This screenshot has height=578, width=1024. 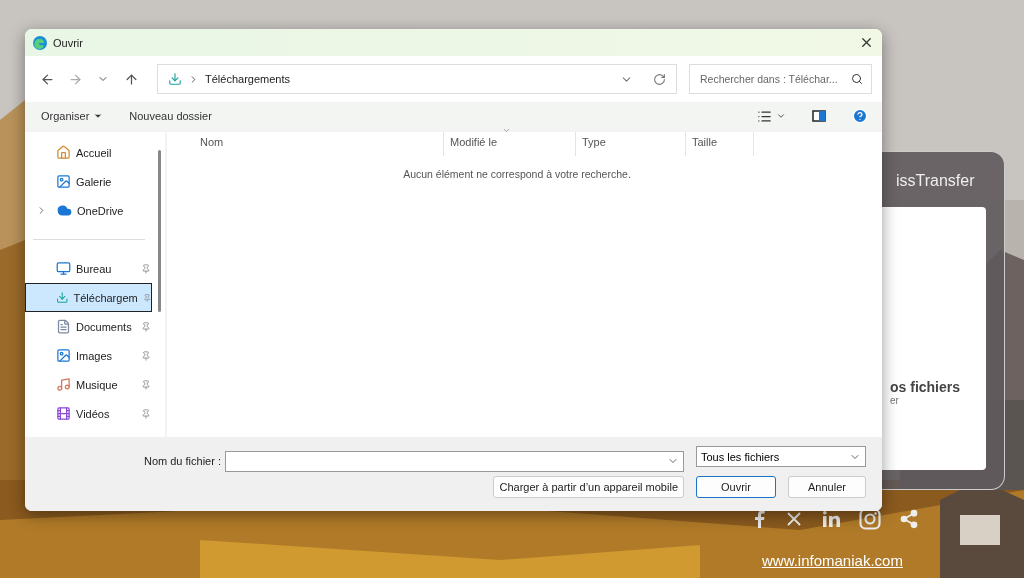 I want to click on caret-icon, so click(x=98, y=116).